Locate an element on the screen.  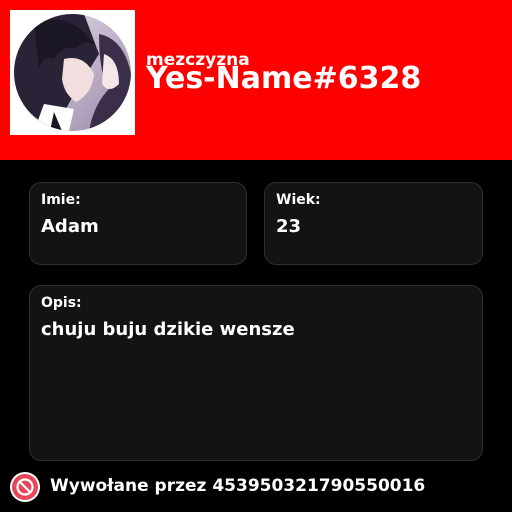
no-sign-icon is located at coordinates (25, 487).